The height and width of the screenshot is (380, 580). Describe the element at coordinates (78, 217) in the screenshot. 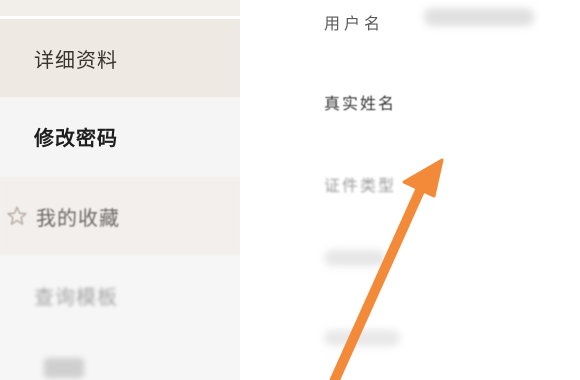

I see `sidebar-item-label: 我的收藏` at that location.